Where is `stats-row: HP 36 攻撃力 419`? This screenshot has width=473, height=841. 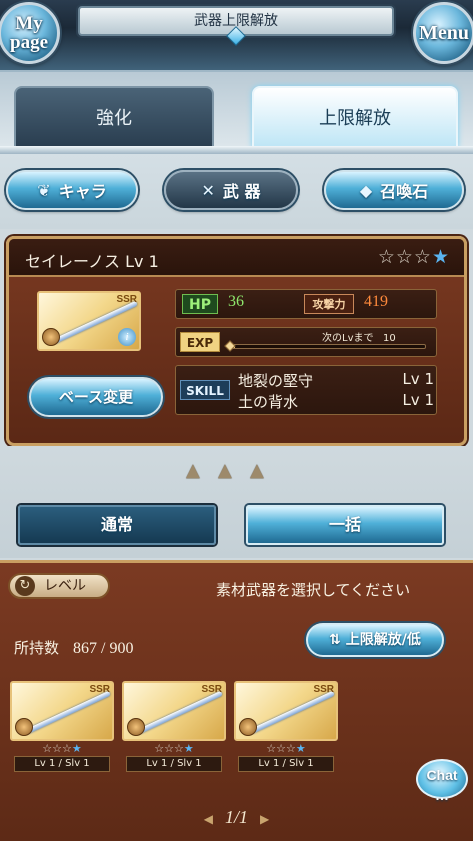 stats-row: HP 36 攻撃力 419 is located at coordinates (306, 304).